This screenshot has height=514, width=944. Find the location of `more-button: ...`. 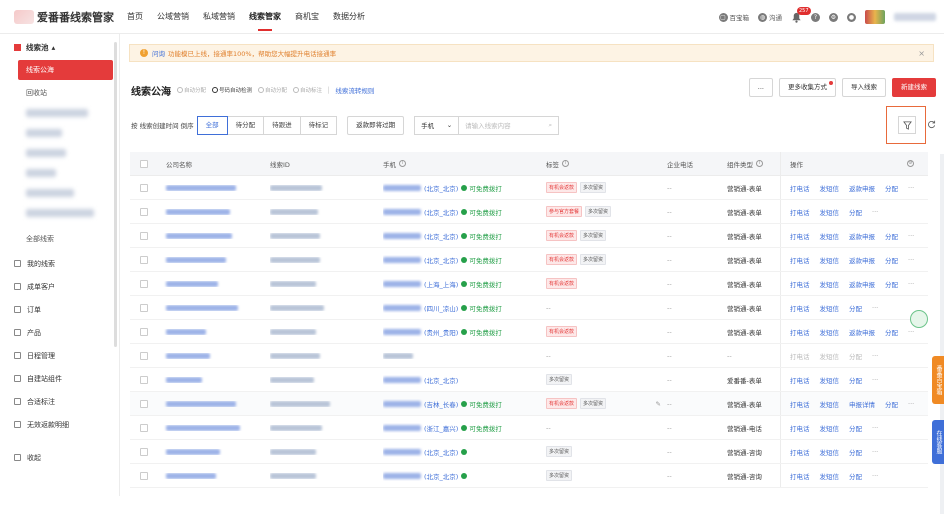

more-button: ... is located at coordinates (760, 87).